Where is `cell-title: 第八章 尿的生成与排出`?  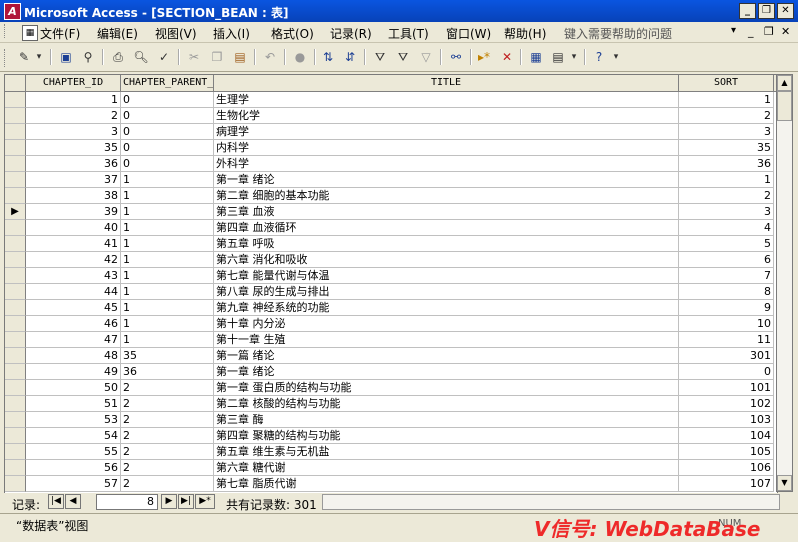
cell-title: 第八章 尿的生成与排出 is located at coordinates (446, 292).